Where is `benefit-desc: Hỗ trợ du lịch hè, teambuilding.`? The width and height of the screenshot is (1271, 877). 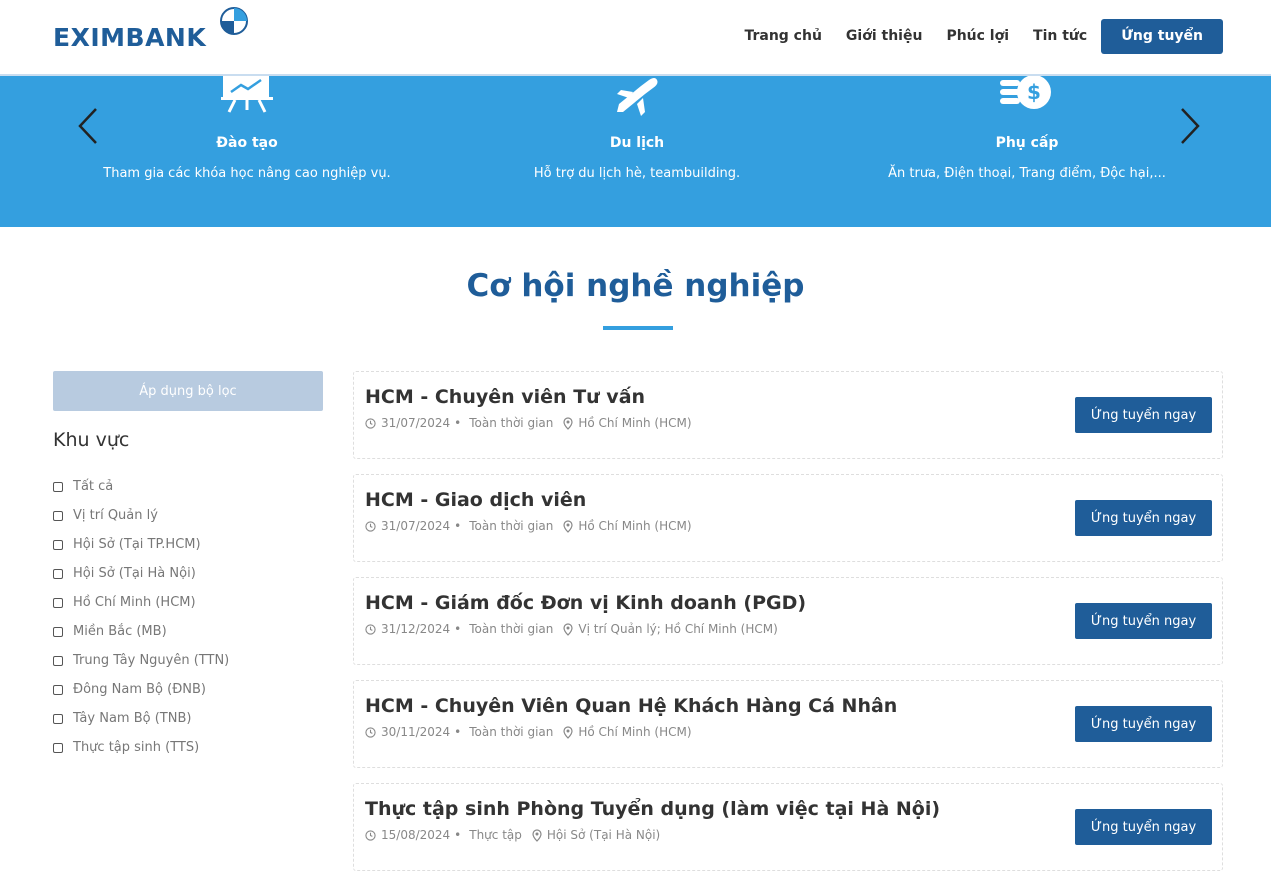 benefit-desc: Hỗ trợ du lịch hè, teambuilding. is located at coordinates (637, 173).